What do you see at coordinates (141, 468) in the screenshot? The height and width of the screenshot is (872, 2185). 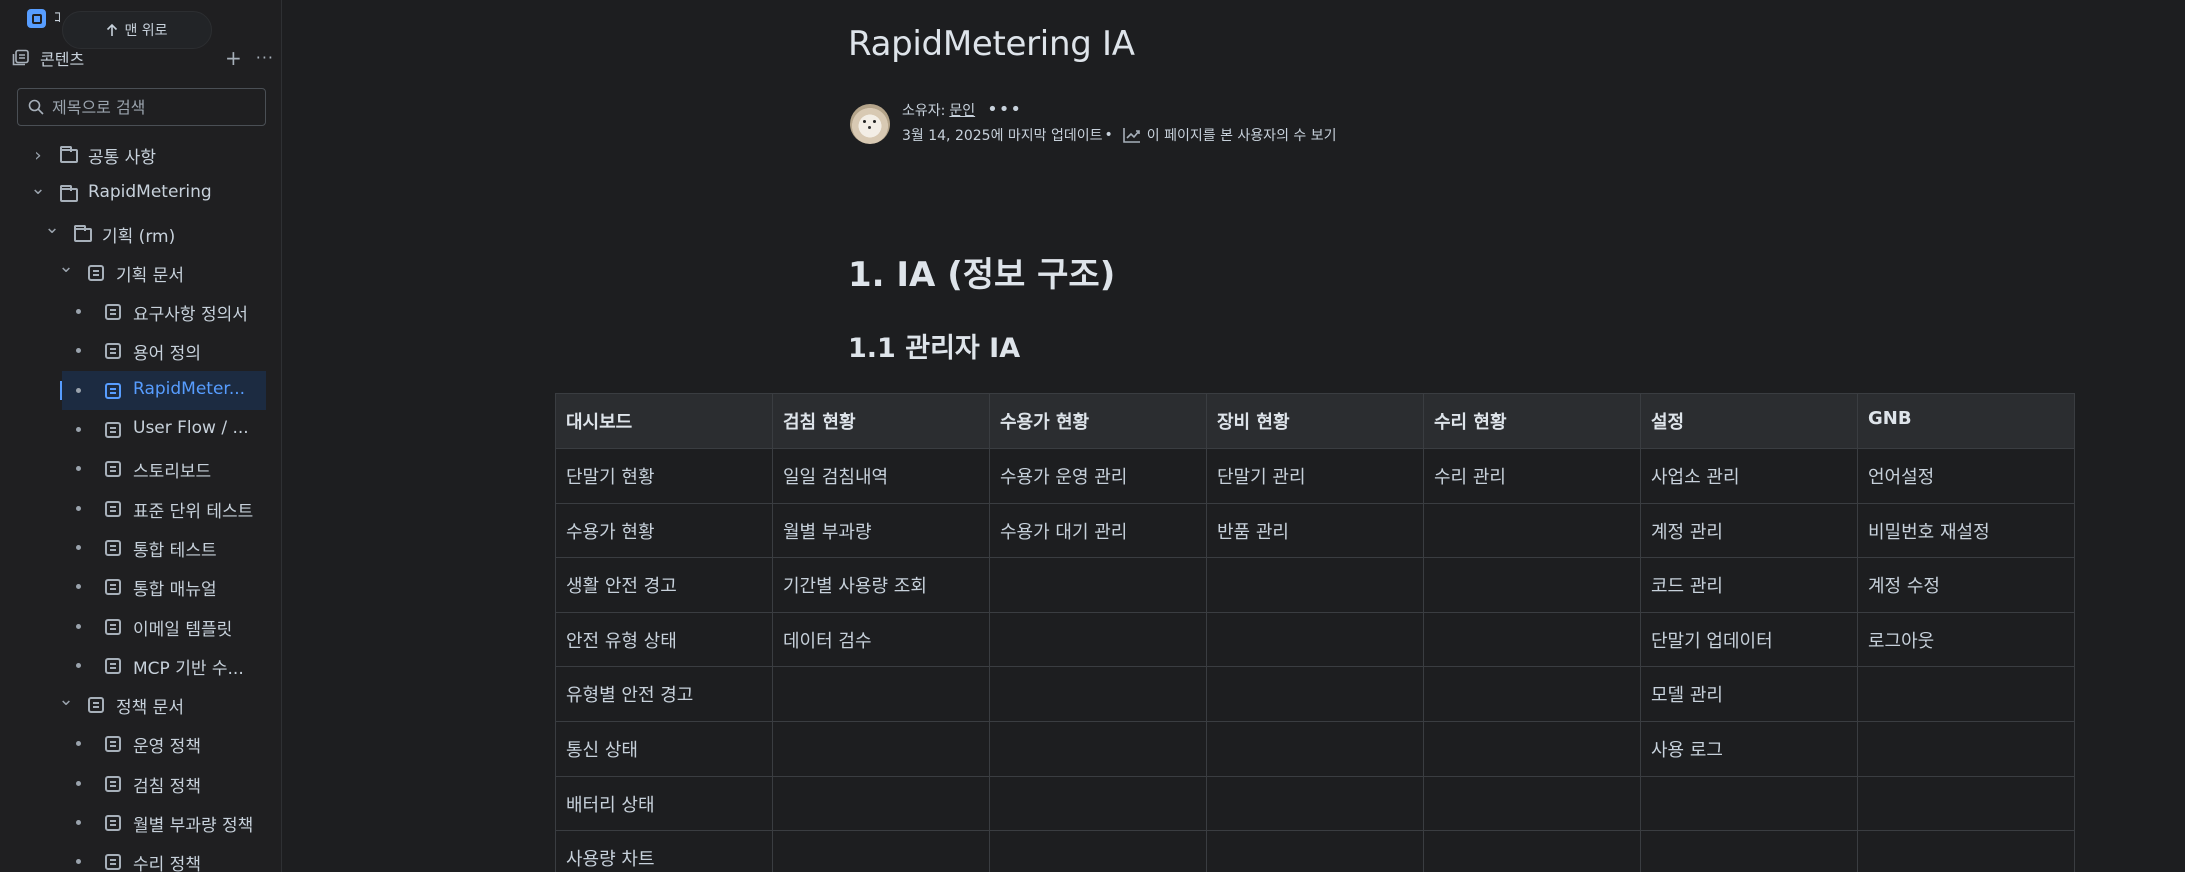 I see `sidebar-tree-item: 스토리보드` at bounding box center [141, 468].